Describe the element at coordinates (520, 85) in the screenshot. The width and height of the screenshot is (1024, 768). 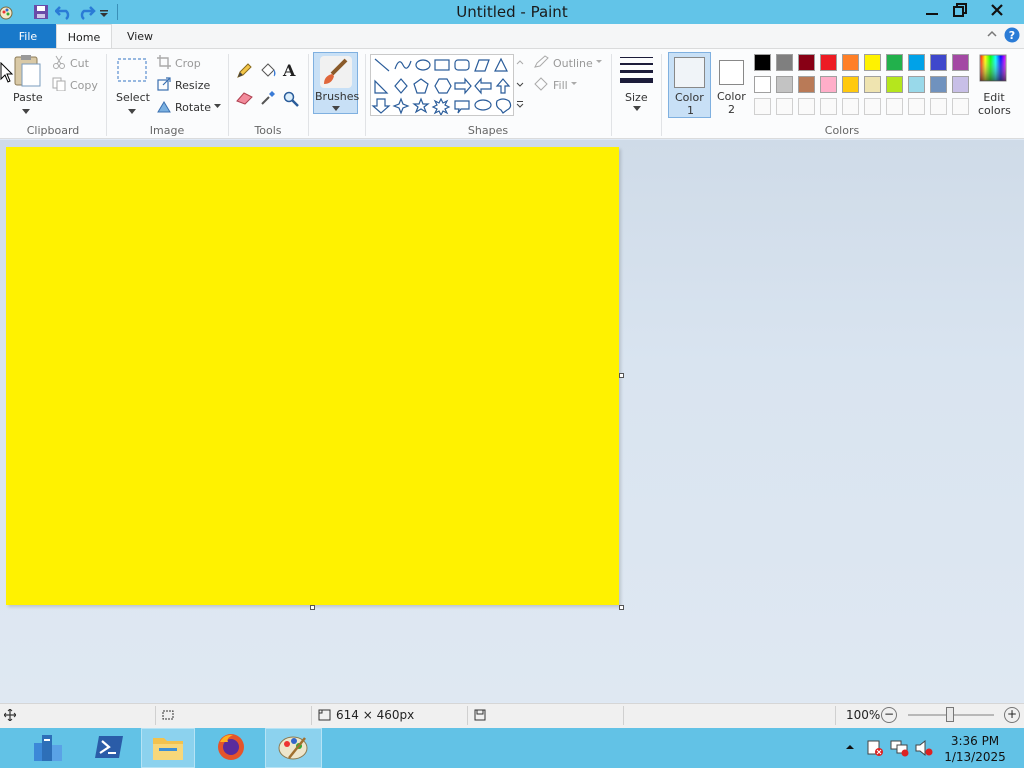
I see `shapes-scroll` at that location.